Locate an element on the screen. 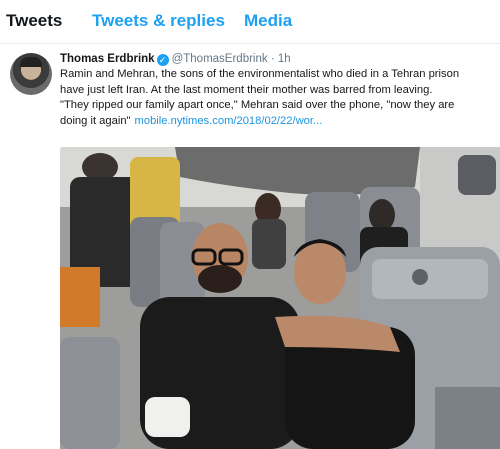 The height and width of the screenshot is (449, 500). verified-badge-icon: ✓ is located at coordinates (162, 60).